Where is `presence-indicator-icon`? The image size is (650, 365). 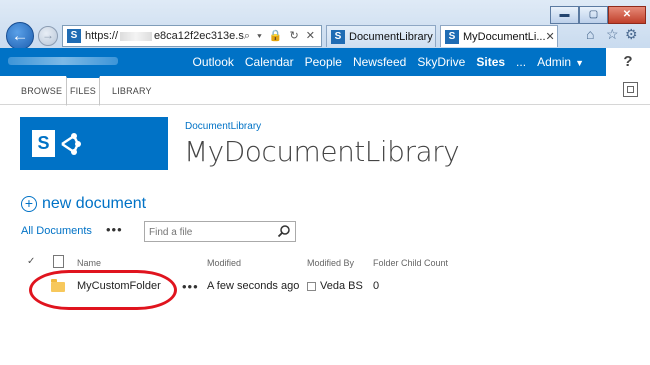 presence-indicator-icon is located at coordinates (311, 286).